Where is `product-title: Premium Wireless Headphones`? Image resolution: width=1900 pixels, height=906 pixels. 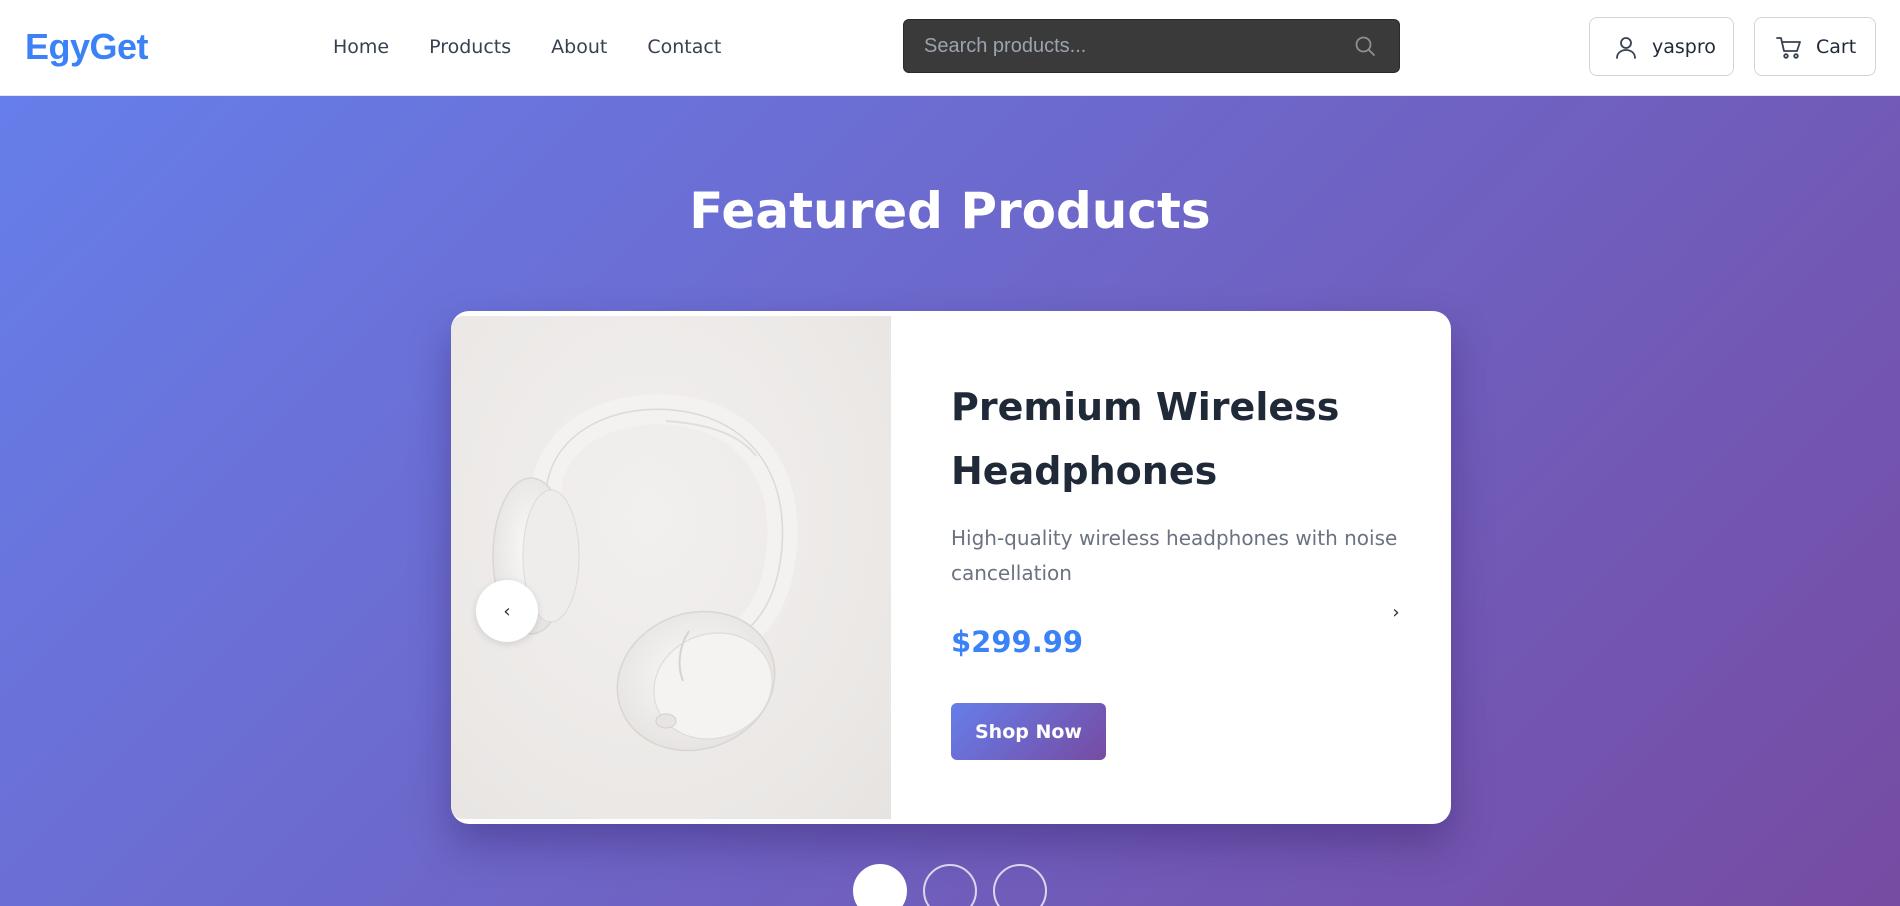 product-title: Premium Wireless Headphones is located at coordinates (1145, 439).